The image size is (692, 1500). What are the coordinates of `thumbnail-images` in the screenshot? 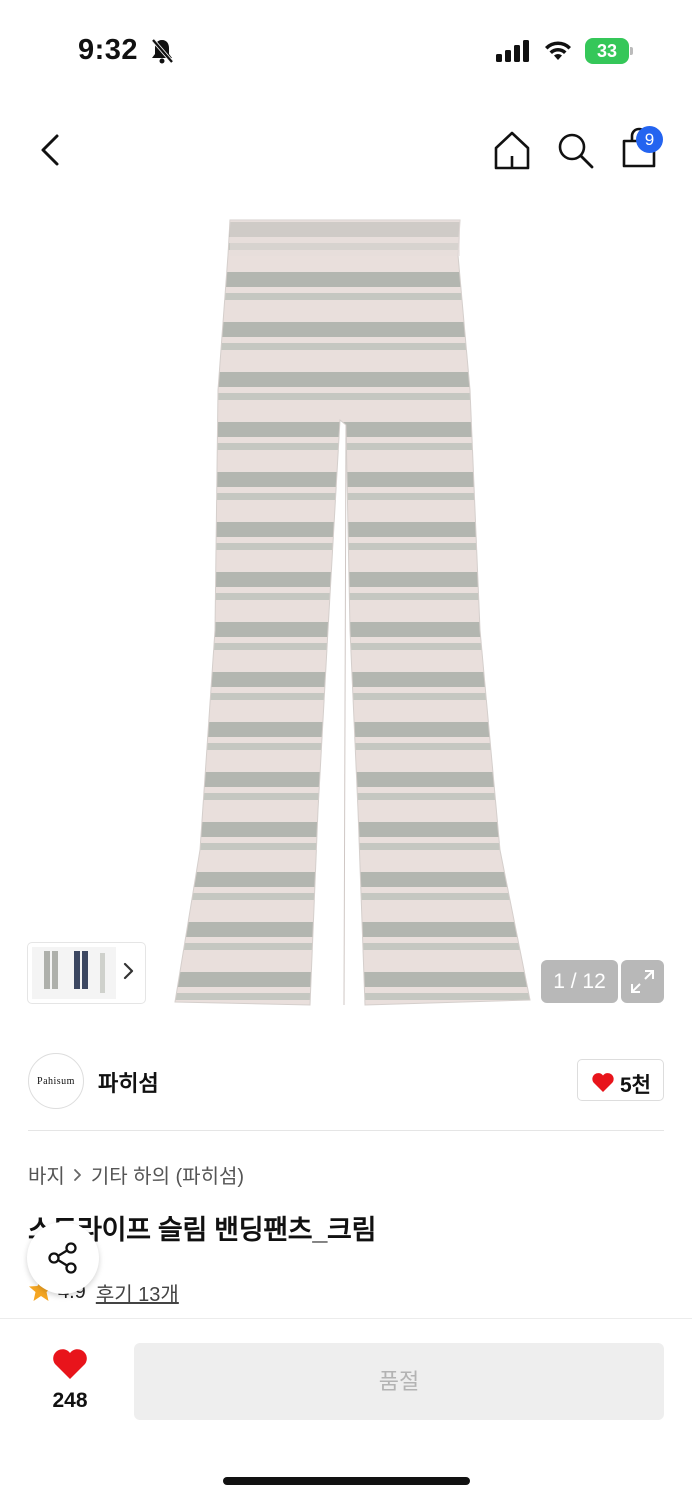 It's located at (74, 973).